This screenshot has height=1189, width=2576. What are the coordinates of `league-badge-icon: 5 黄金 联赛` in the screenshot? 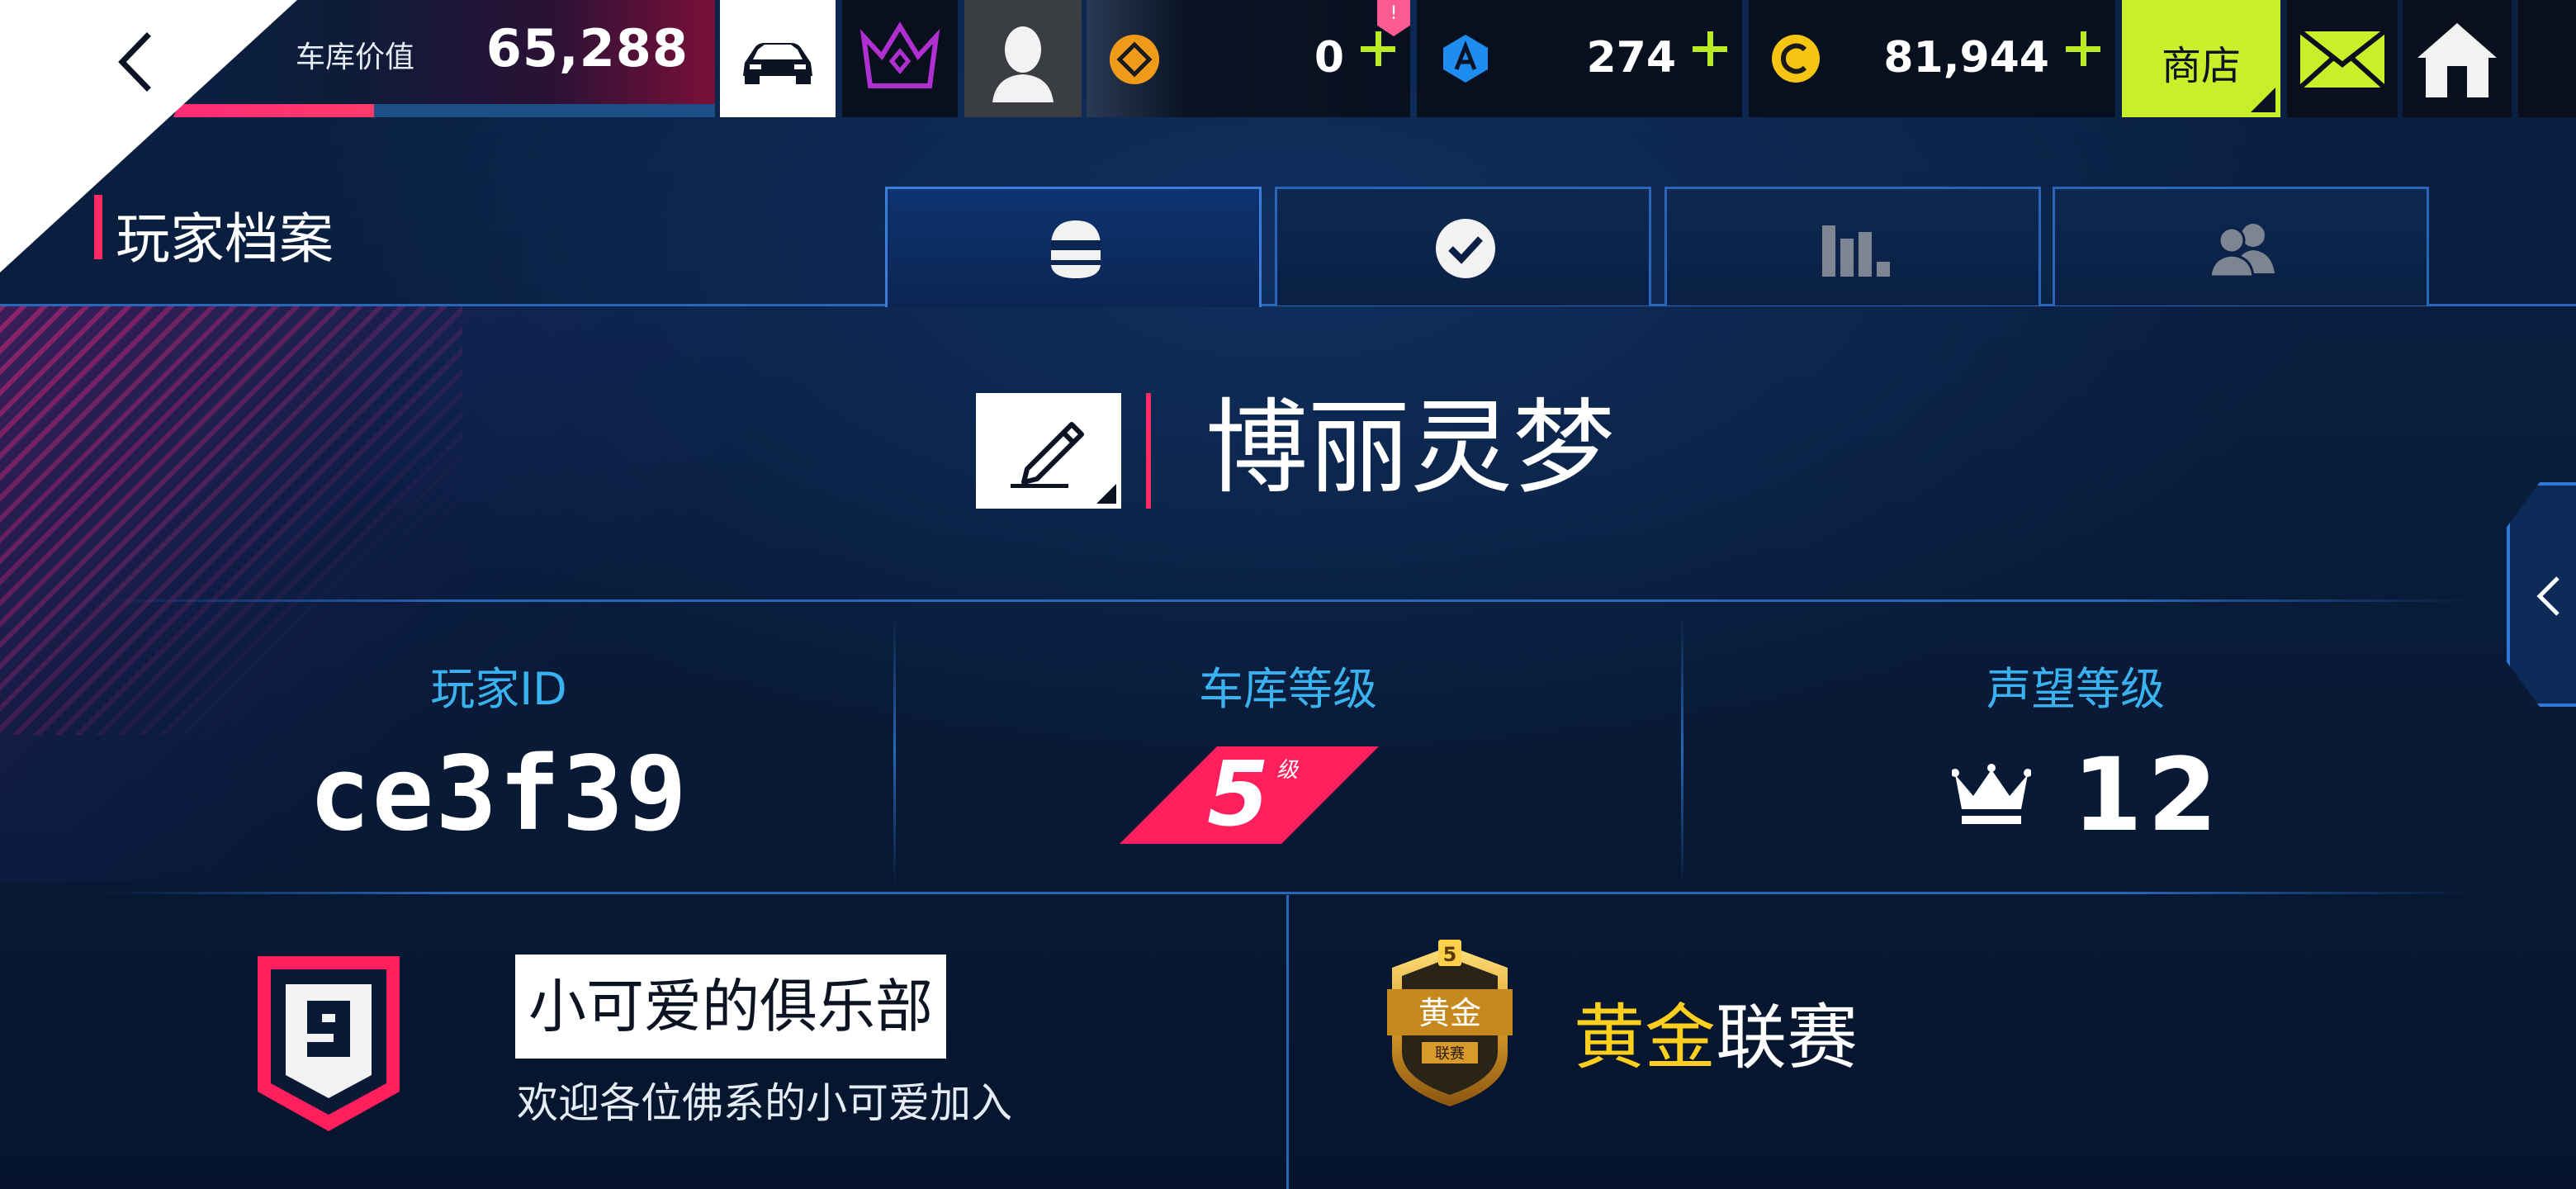 It's located at (1450, 1024).